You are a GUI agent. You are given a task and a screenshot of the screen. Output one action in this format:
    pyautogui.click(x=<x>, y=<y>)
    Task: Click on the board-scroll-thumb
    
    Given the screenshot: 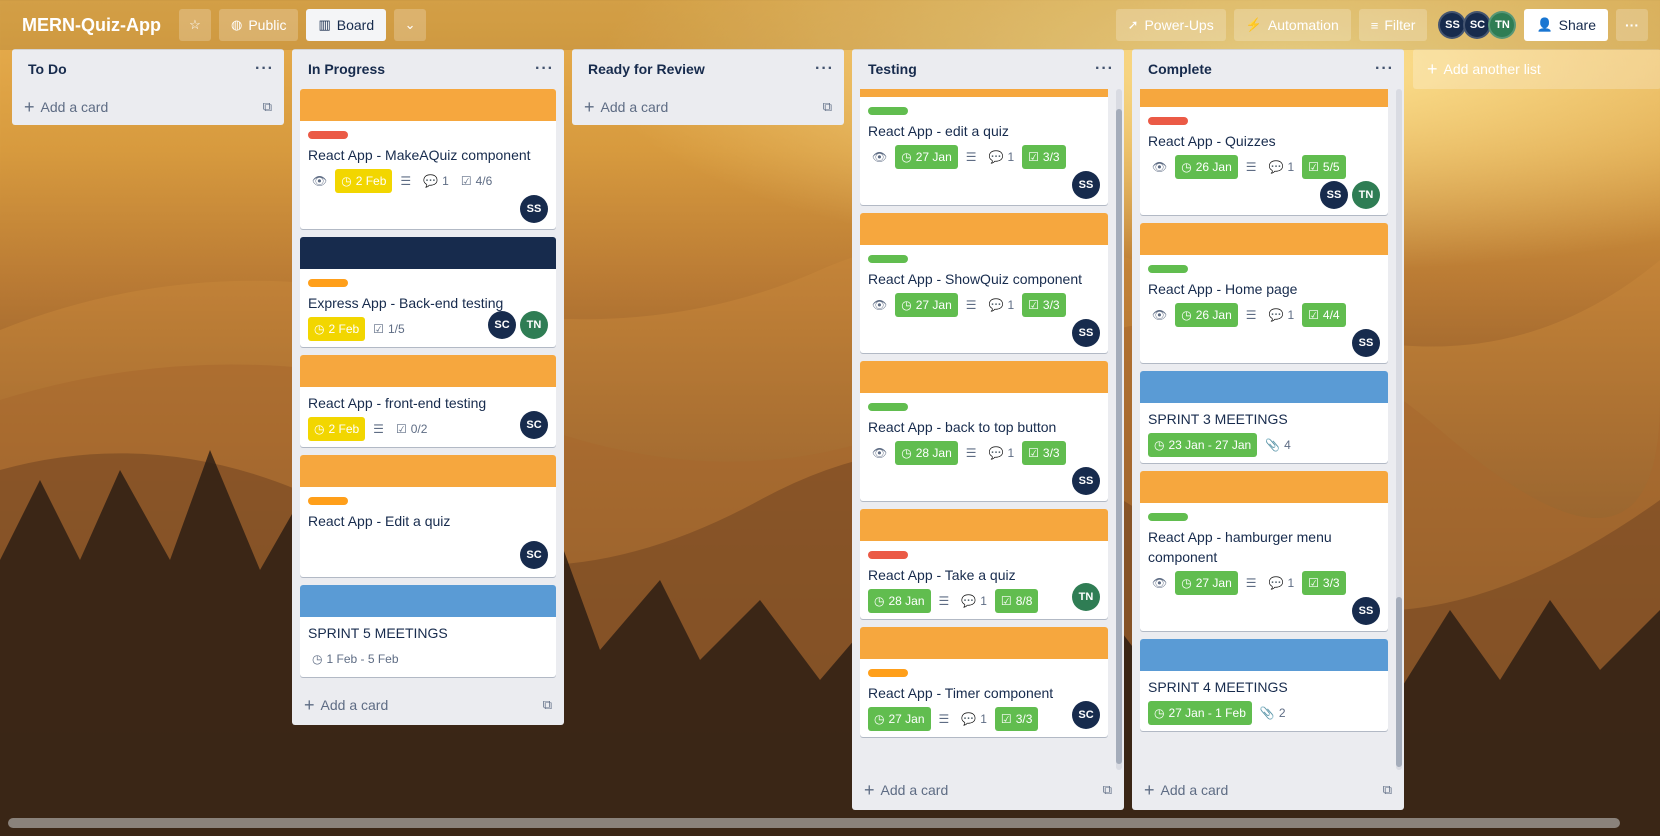 What is the action you would take?
    pyautogui.click(x=814, y=823)
    